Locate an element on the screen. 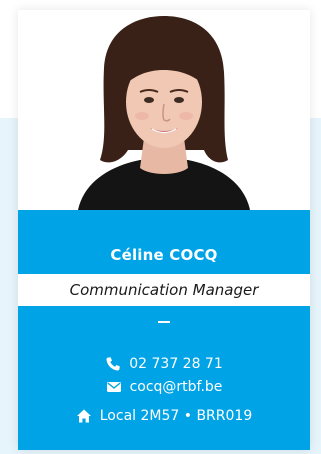  phone-row: 02 737 28 71 is located at coordinates (164, 364).